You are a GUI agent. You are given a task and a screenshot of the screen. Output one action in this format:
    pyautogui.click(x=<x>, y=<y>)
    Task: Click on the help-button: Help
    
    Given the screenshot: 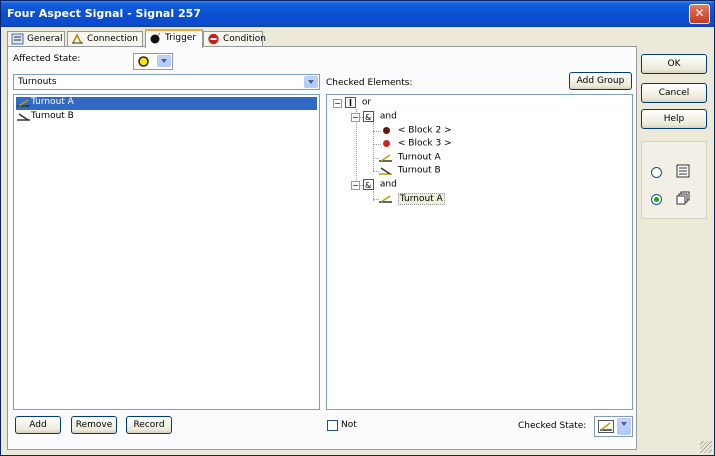 What is the action you would take?
    pyautogui.click(x=674, y=119)
    